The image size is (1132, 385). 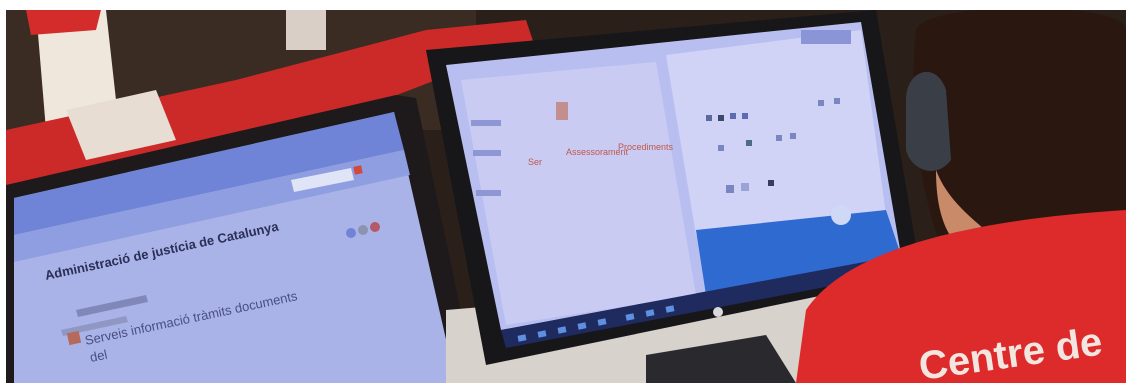 I want to click on headset, so click(x=928, y=121).